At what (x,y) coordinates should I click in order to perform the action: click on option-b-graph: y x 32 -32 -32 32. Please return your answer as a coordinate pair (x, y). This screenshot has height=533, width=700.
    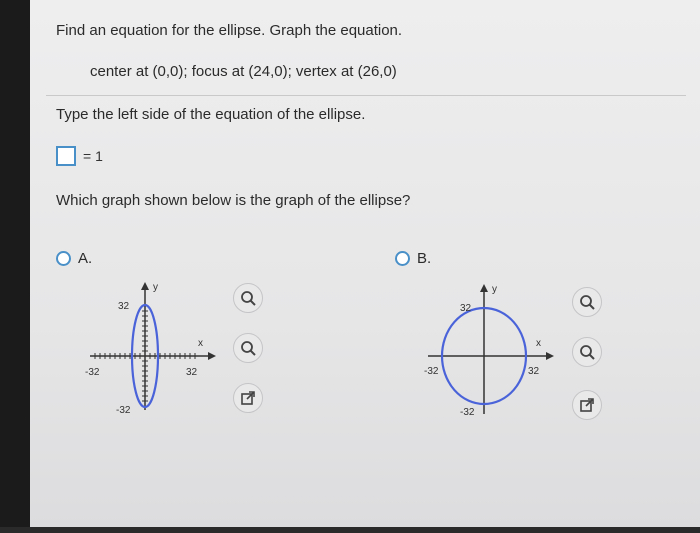
    Looking at the image, I should click on (489, 351).